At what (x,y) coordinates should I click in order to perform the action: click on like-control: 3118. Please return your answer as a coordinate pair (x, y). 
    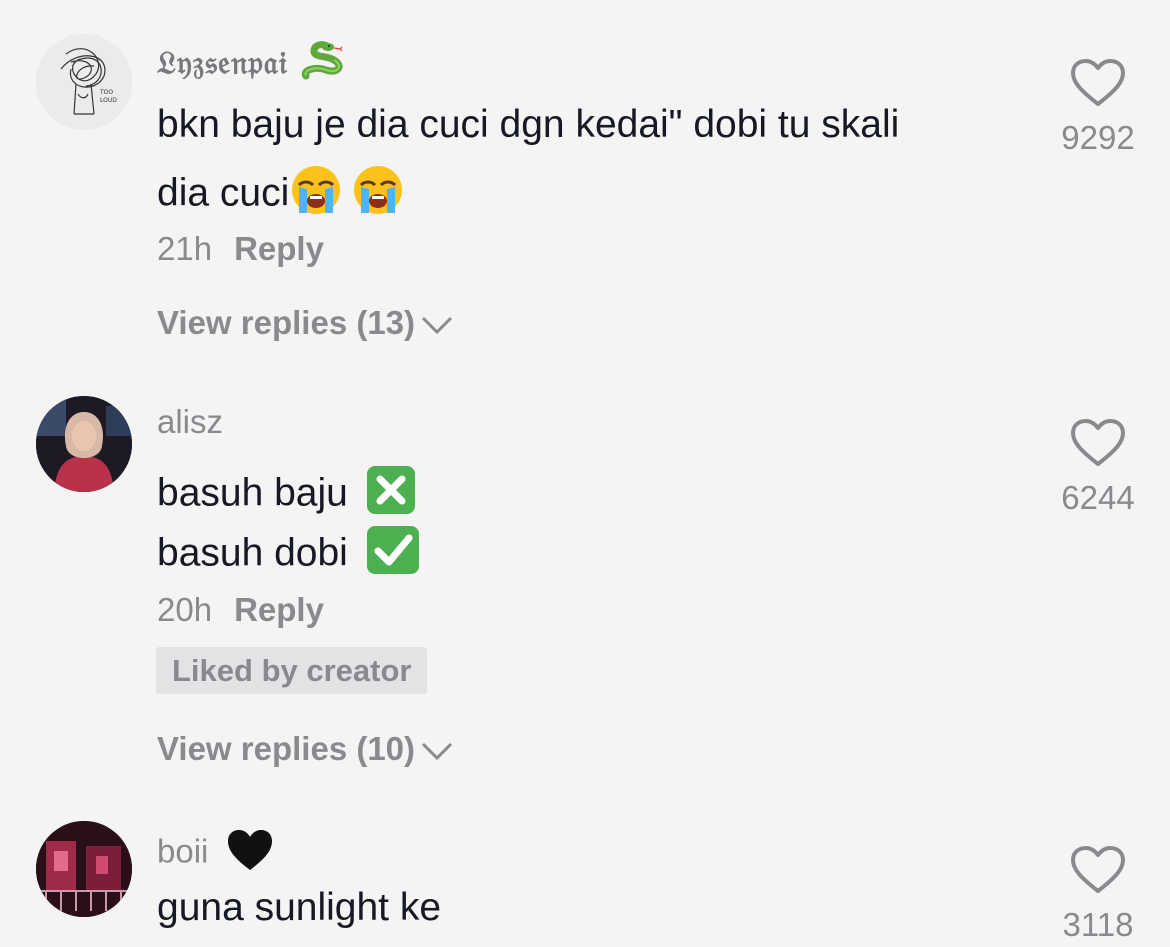
    Looking at the image, I should click on (1098, 894).